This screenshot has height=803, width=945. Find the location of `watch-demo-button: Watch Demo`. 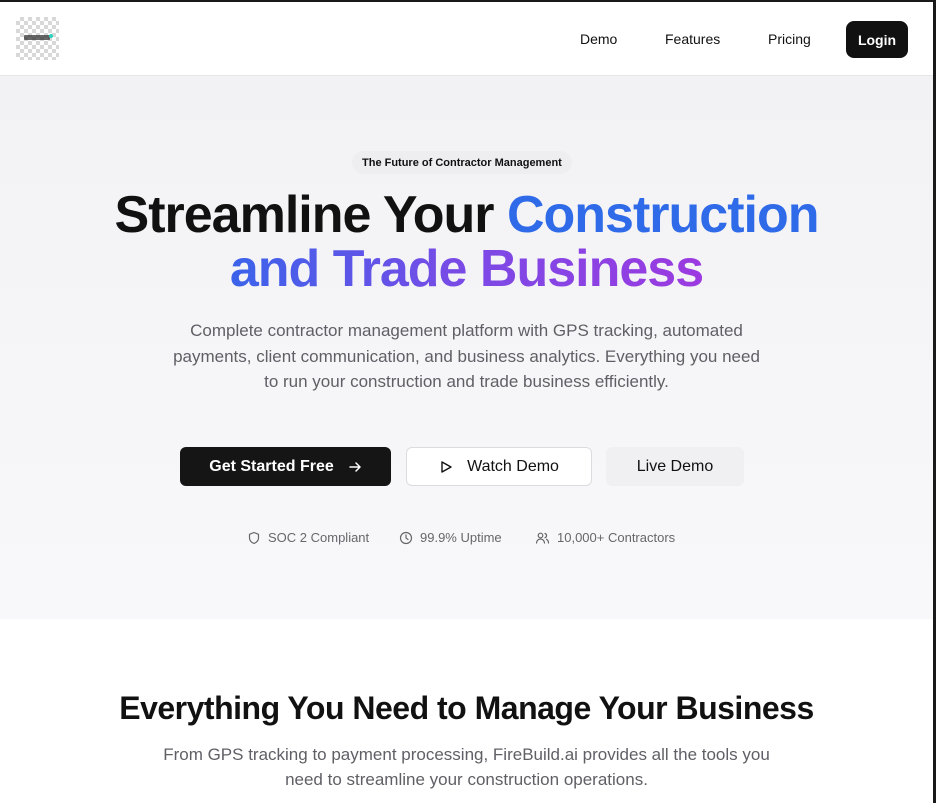

watch-demo-button: Watch Demo is located at coordinates (499, 466).